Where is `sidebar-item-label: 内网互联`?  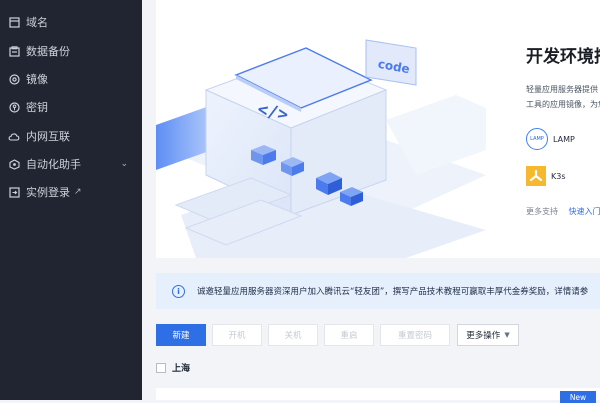
sidebar-item-label: 内网互联 is located at coordinates (48, 136).